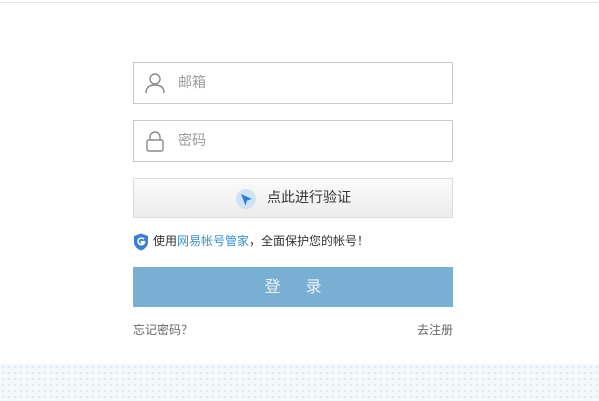 This screenshot has width=599, height=401. I want to click on notice-suffix: ，全面保护您的帐号！, so click(309, 241).